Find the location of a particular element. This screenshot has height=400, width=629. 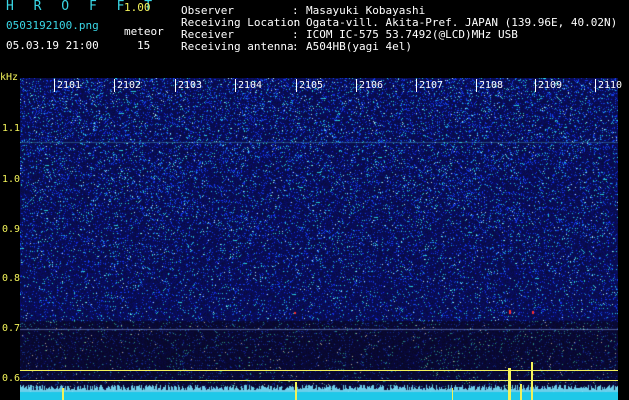

timestamp: 05.03.19 21:00 is located at coordinates (52, 45).